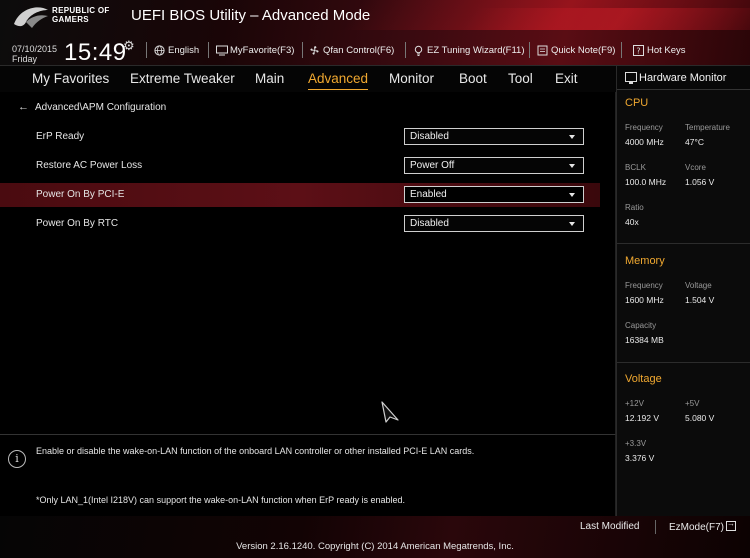  What do you see at coordinates (70, 78) in the screenshot?
I see `tab-my-favorites: My Favorites` at bounding box center [70, 78].